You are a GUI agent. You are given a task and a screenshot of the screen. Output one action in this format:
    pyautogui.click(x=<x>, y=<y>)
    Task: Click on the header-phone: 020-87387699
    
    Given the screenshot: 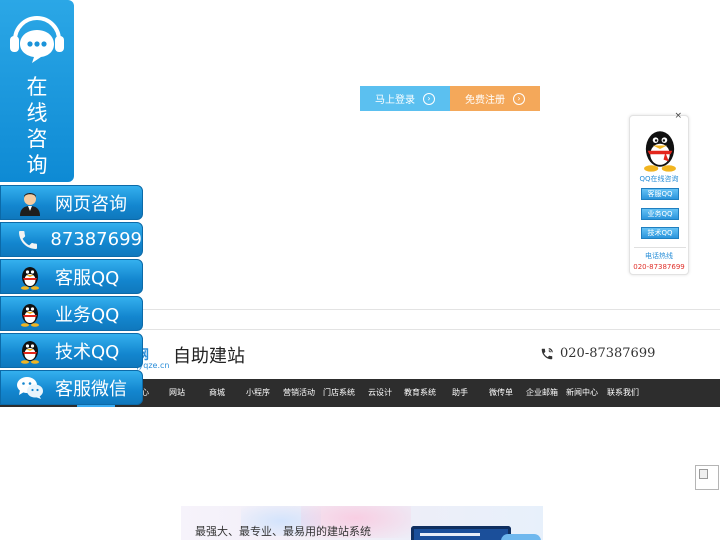 What is the action you would take?
    pyautogui.click(x=597, y=353)
    